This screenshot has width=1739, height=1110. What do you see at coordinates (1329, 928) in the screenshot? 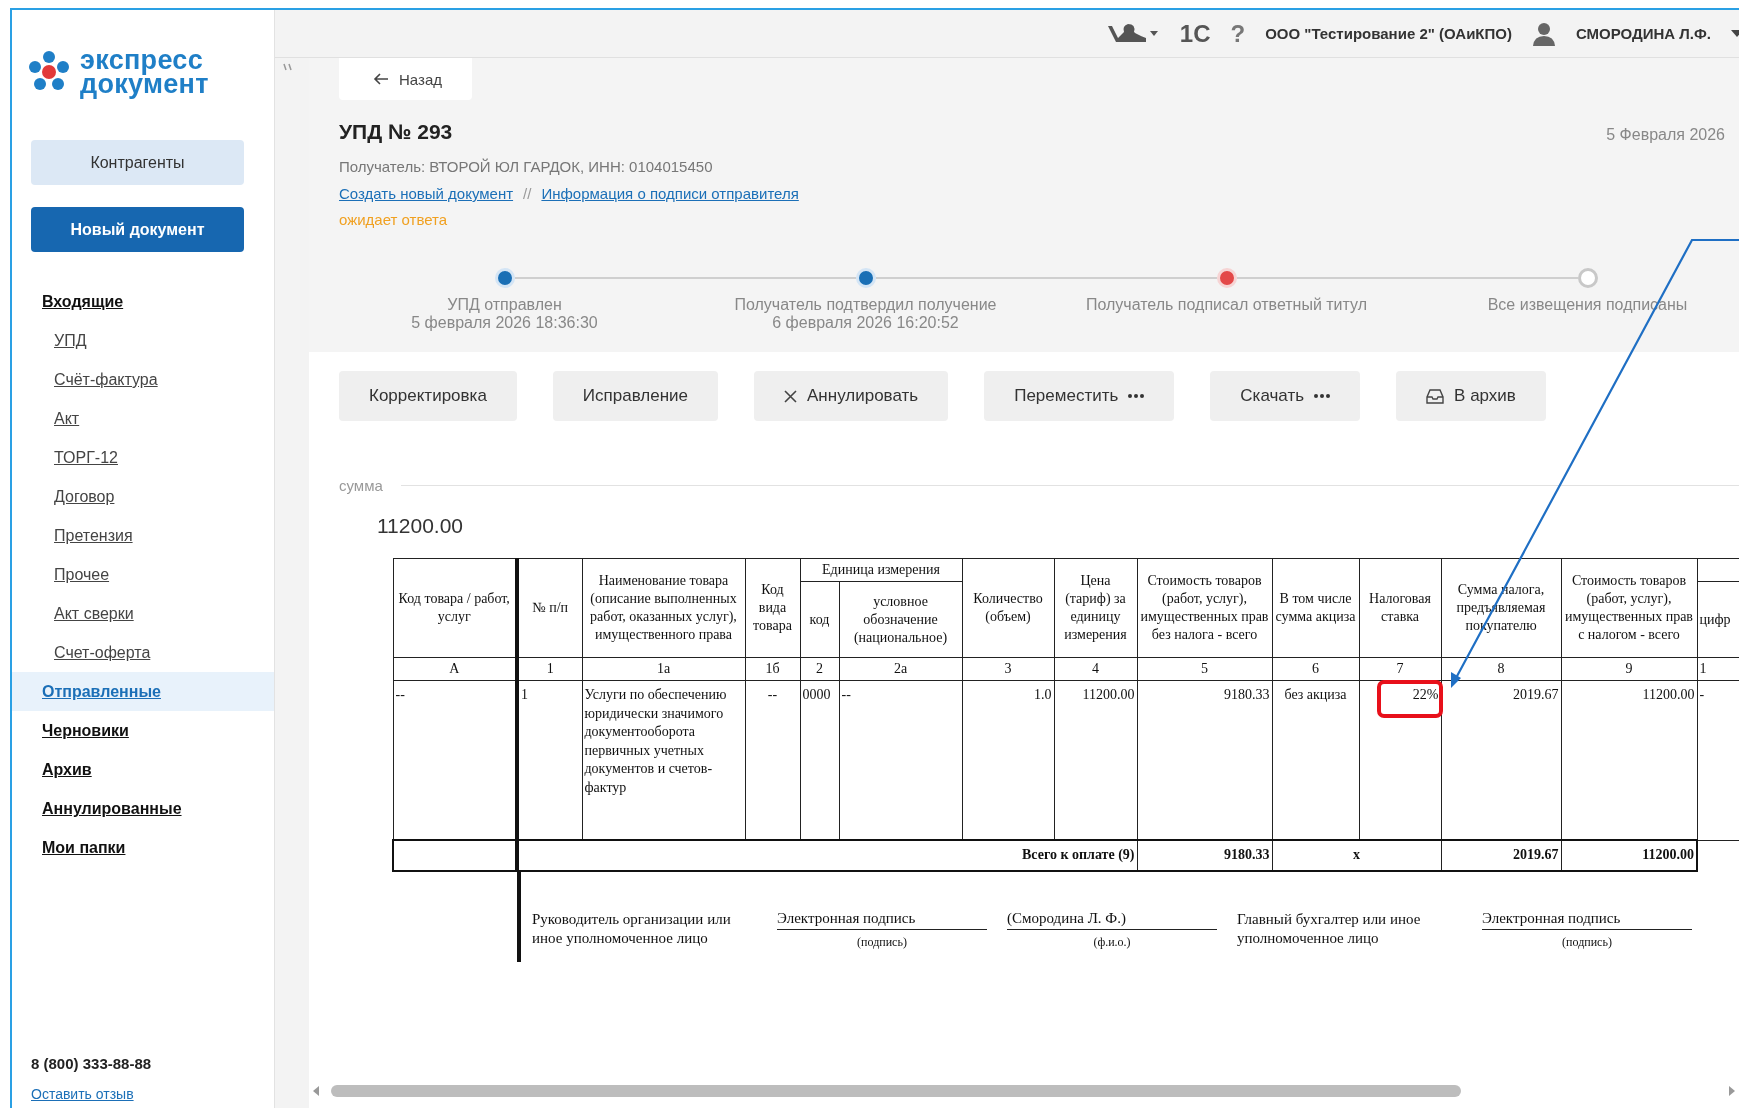
I see `signer-role: Главный бухгалтер или иное уполномоченное лицо` at bounding box center [1329, 928].